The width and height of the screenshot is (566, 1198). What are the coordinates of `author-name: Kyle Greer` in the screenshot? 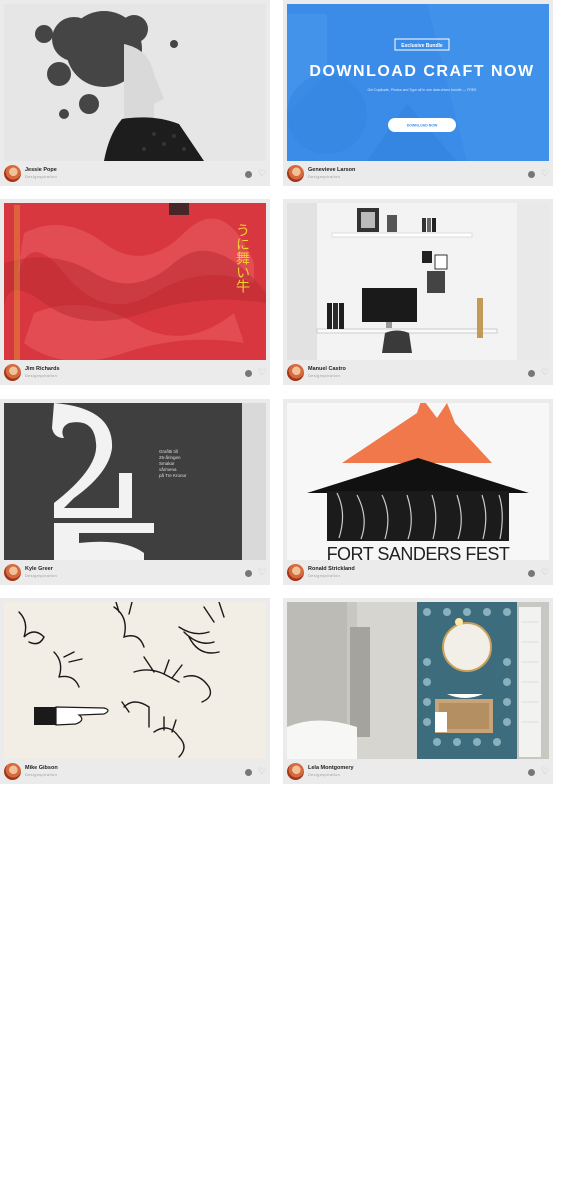 It's located at (39, 569).